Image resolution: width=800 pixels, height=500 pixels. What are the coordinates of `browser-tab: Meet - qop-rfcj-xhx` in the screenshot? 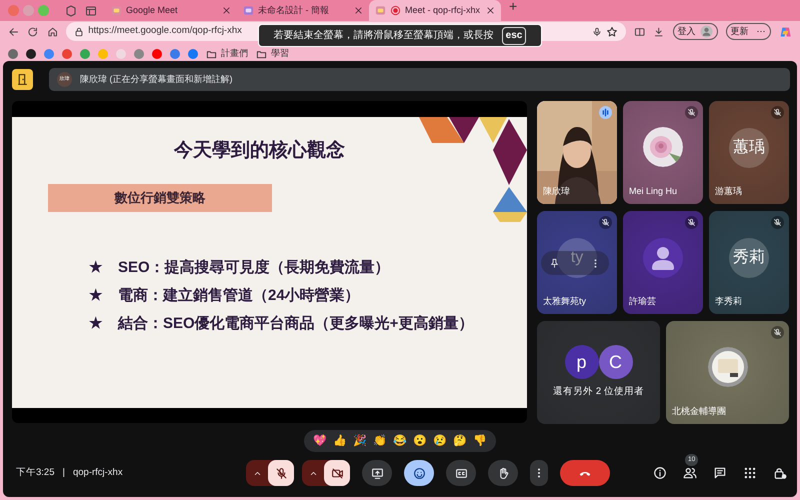 It's located at (435, 10).